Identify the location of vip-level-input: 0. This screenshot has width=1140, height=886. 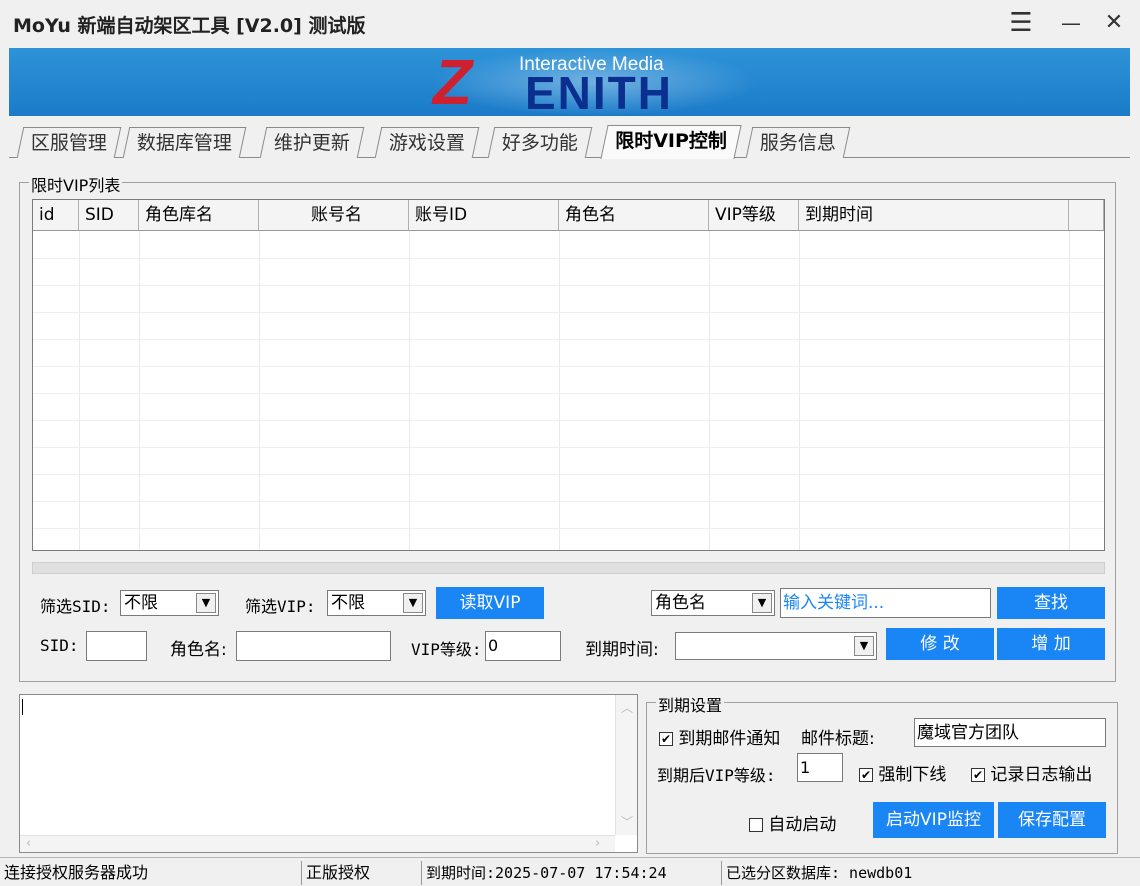
(523, 646).